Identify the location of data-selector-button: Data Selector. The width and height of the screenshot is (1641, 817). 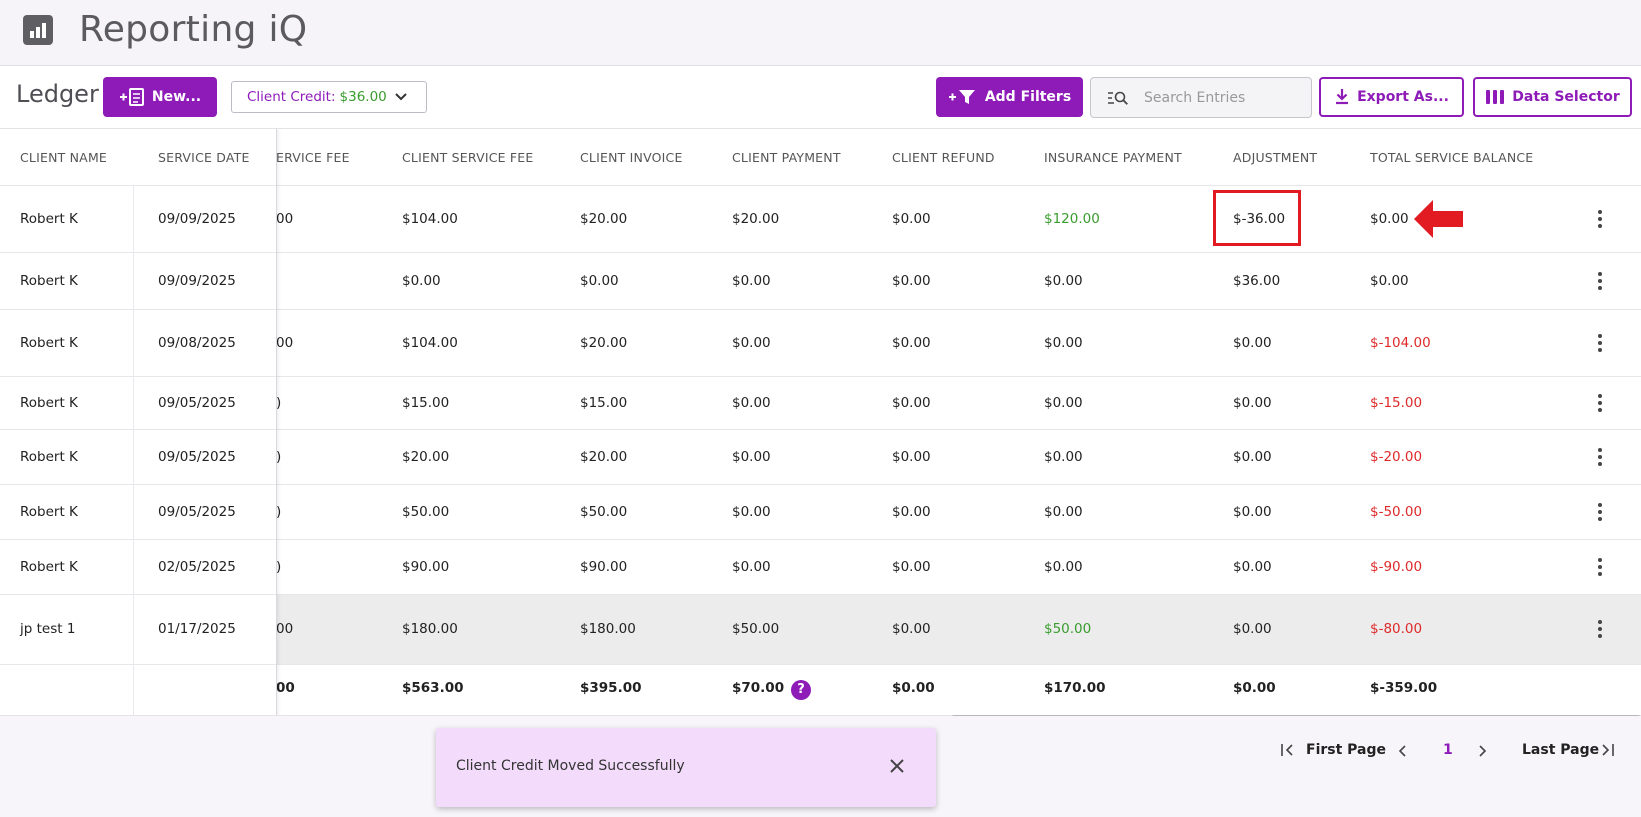
(1552, 97).